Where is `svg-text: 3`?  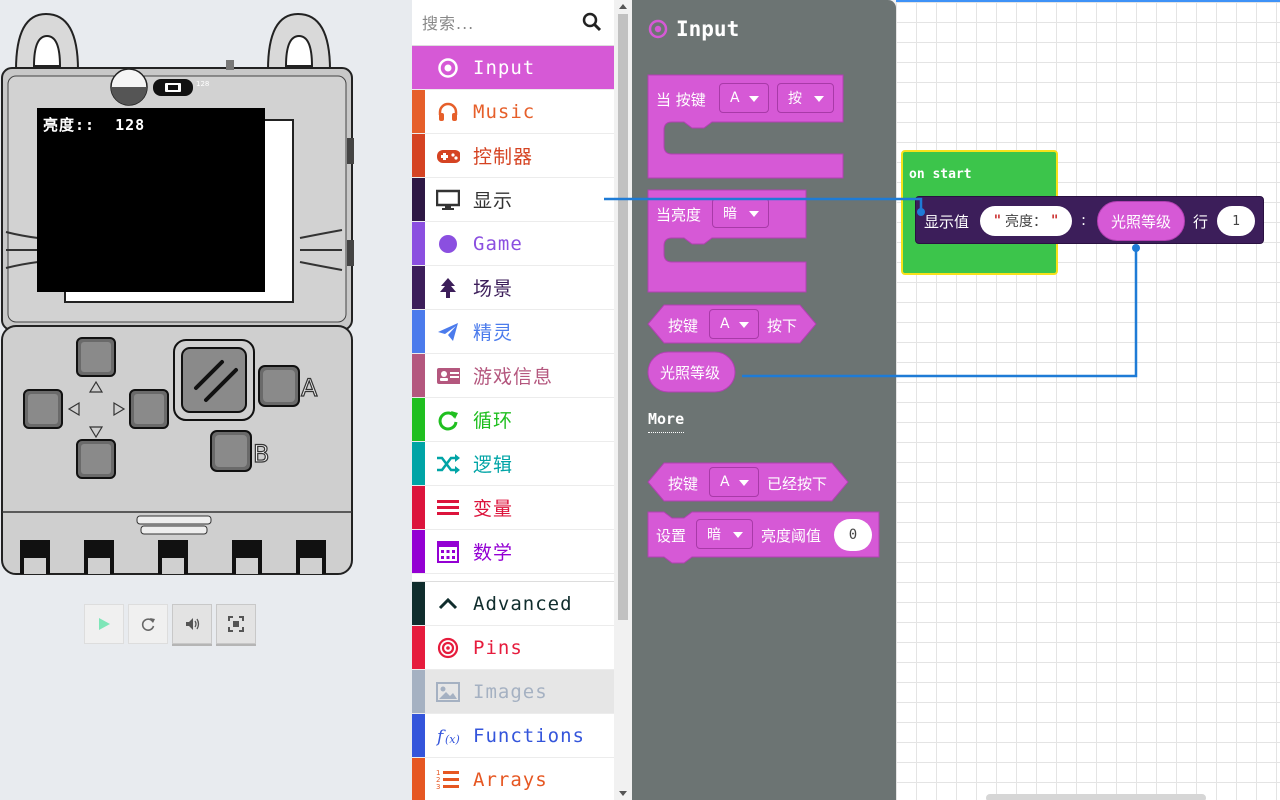 svg-text: 3 is located at coordinates (438, 787).